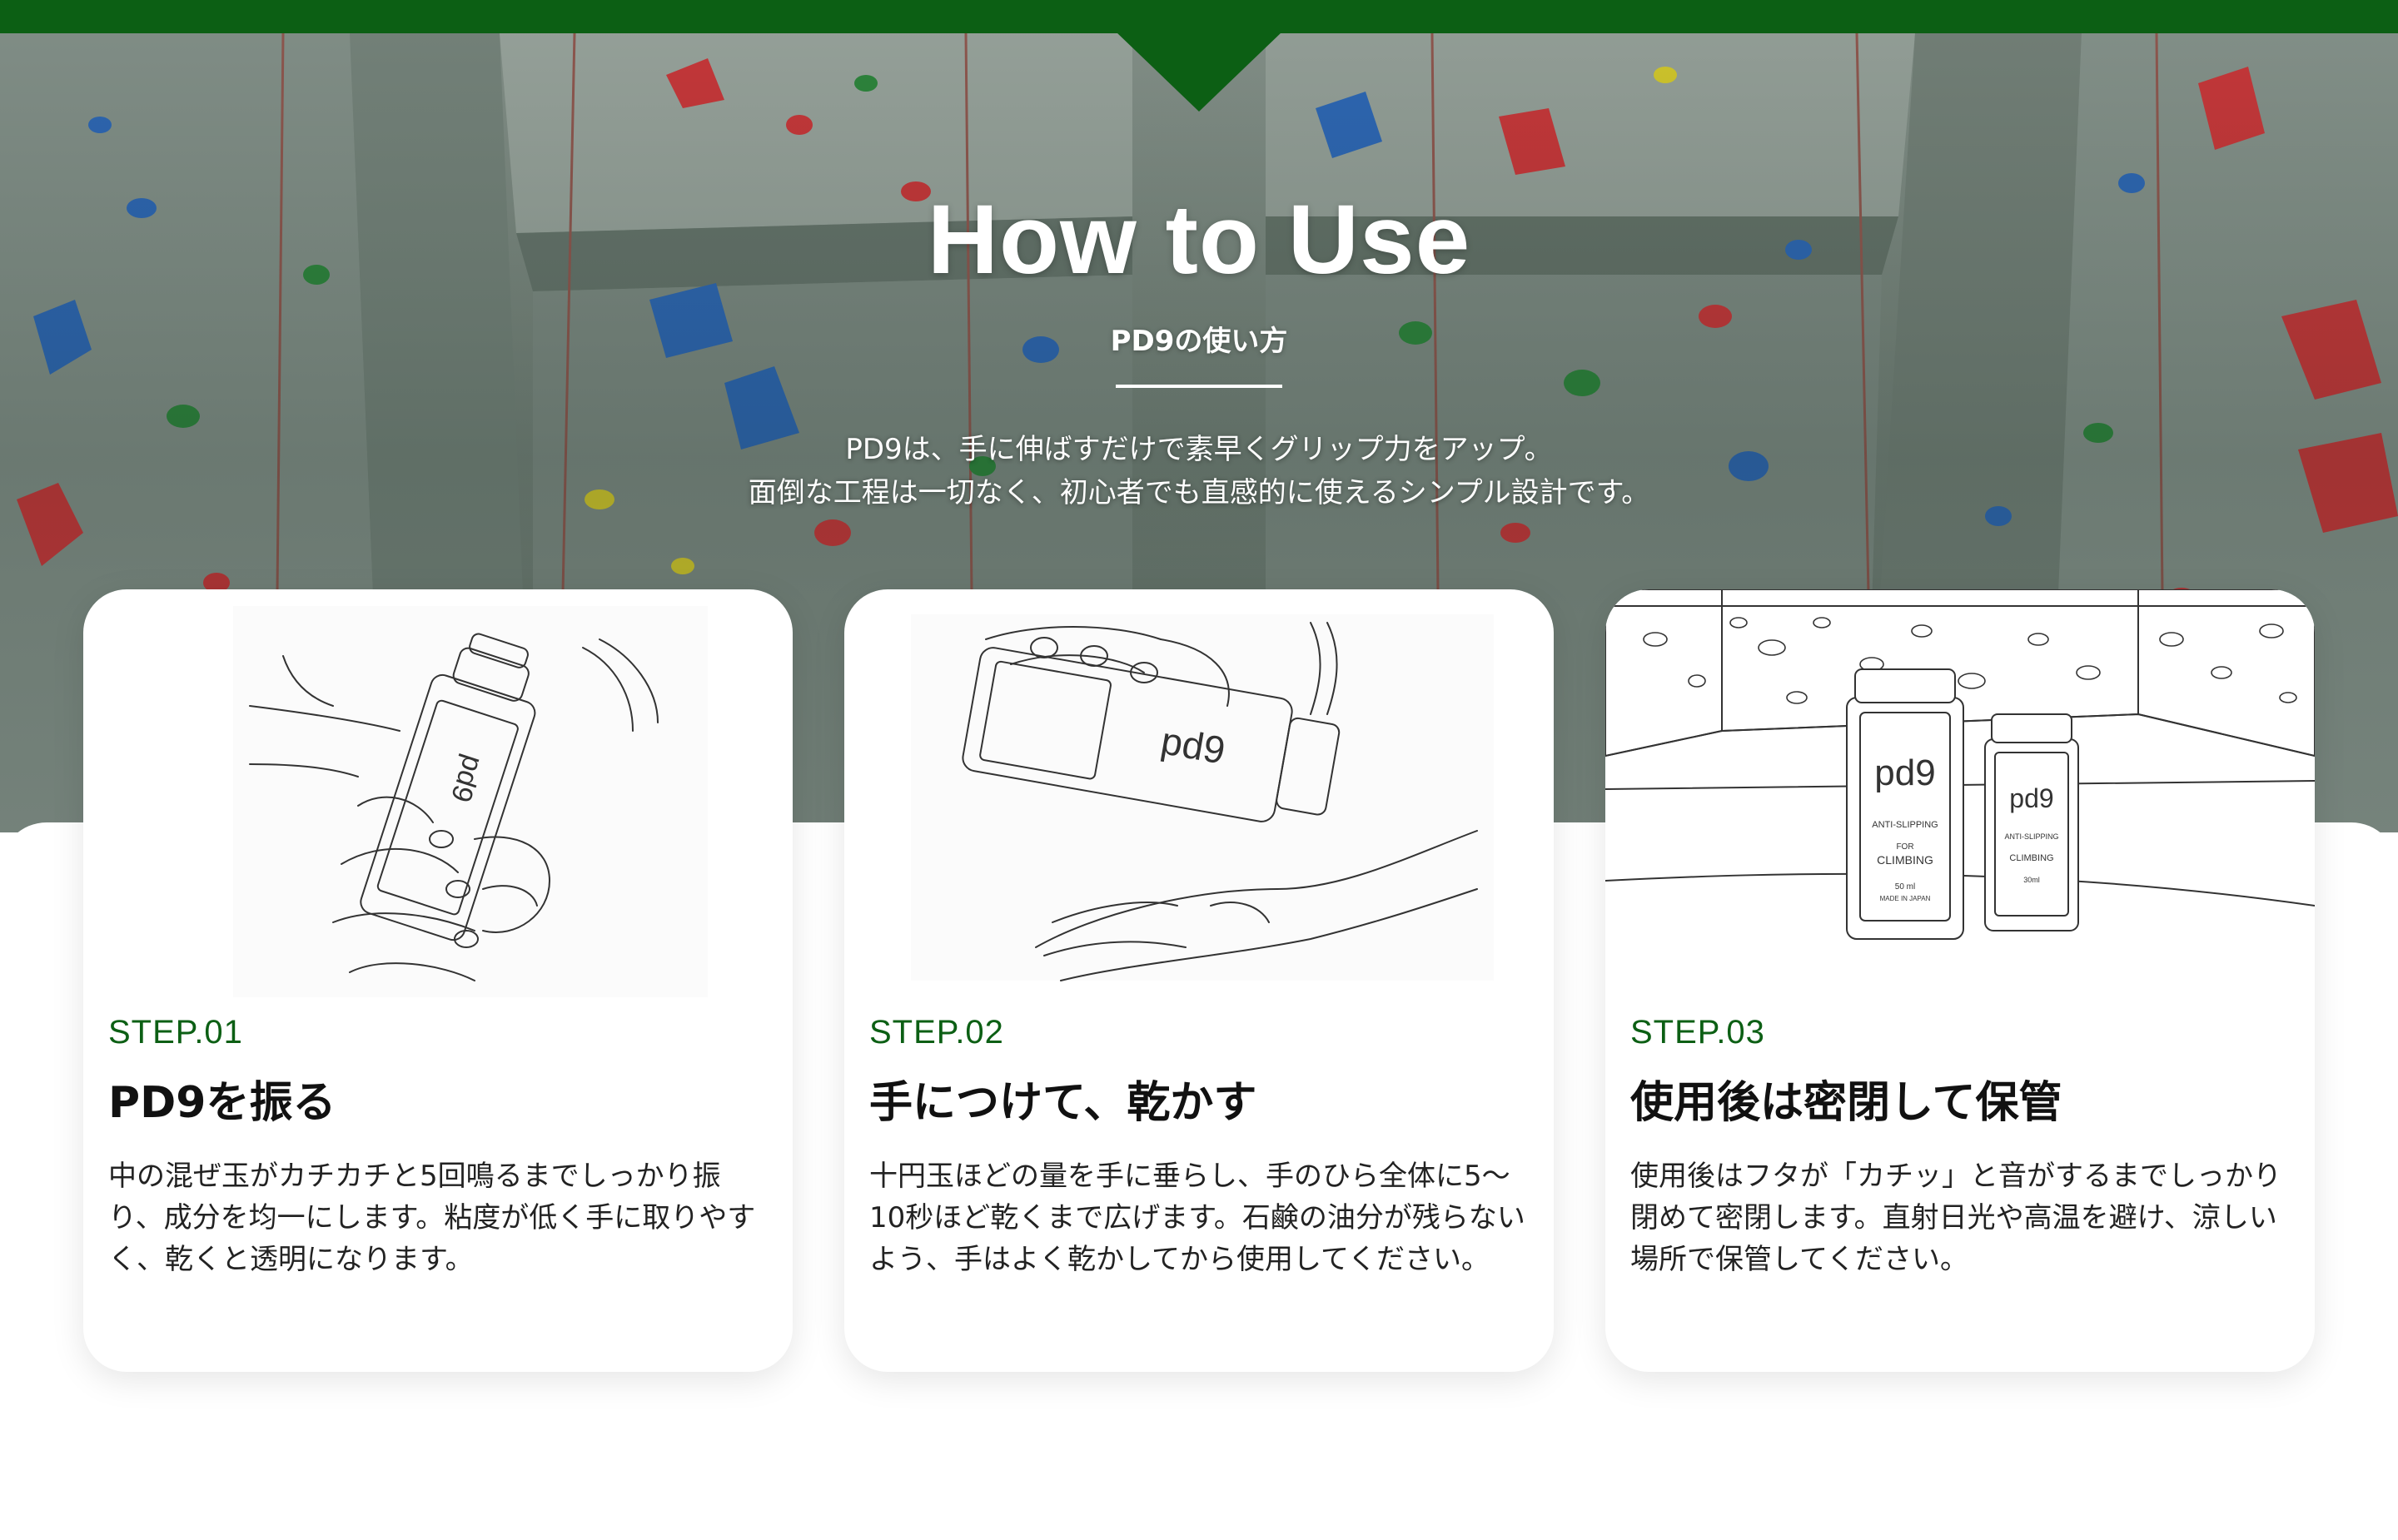 The image size is (2398, 1540). I want to click on step-1-illustration: pd9, so click(438, 798).